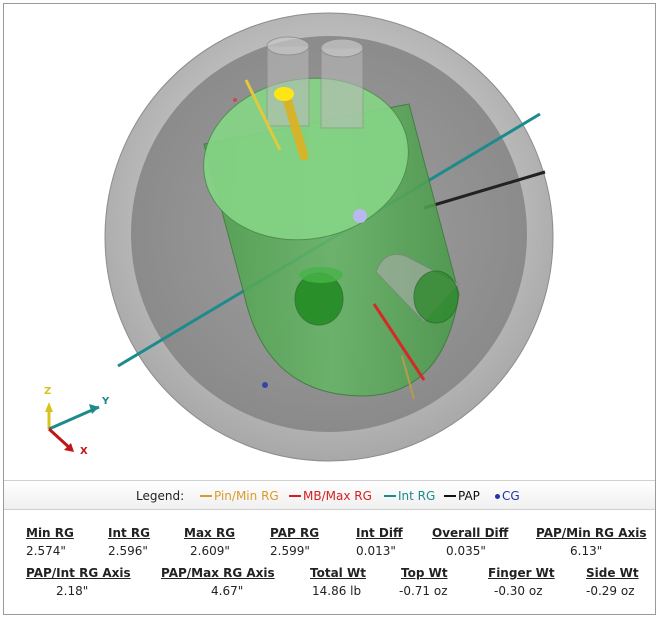 The image size is (661, 620). What do you see at coordinates (160, 496) in the screenshot?
I see `legend-title: Legend:` at bounding box center [160, 496].